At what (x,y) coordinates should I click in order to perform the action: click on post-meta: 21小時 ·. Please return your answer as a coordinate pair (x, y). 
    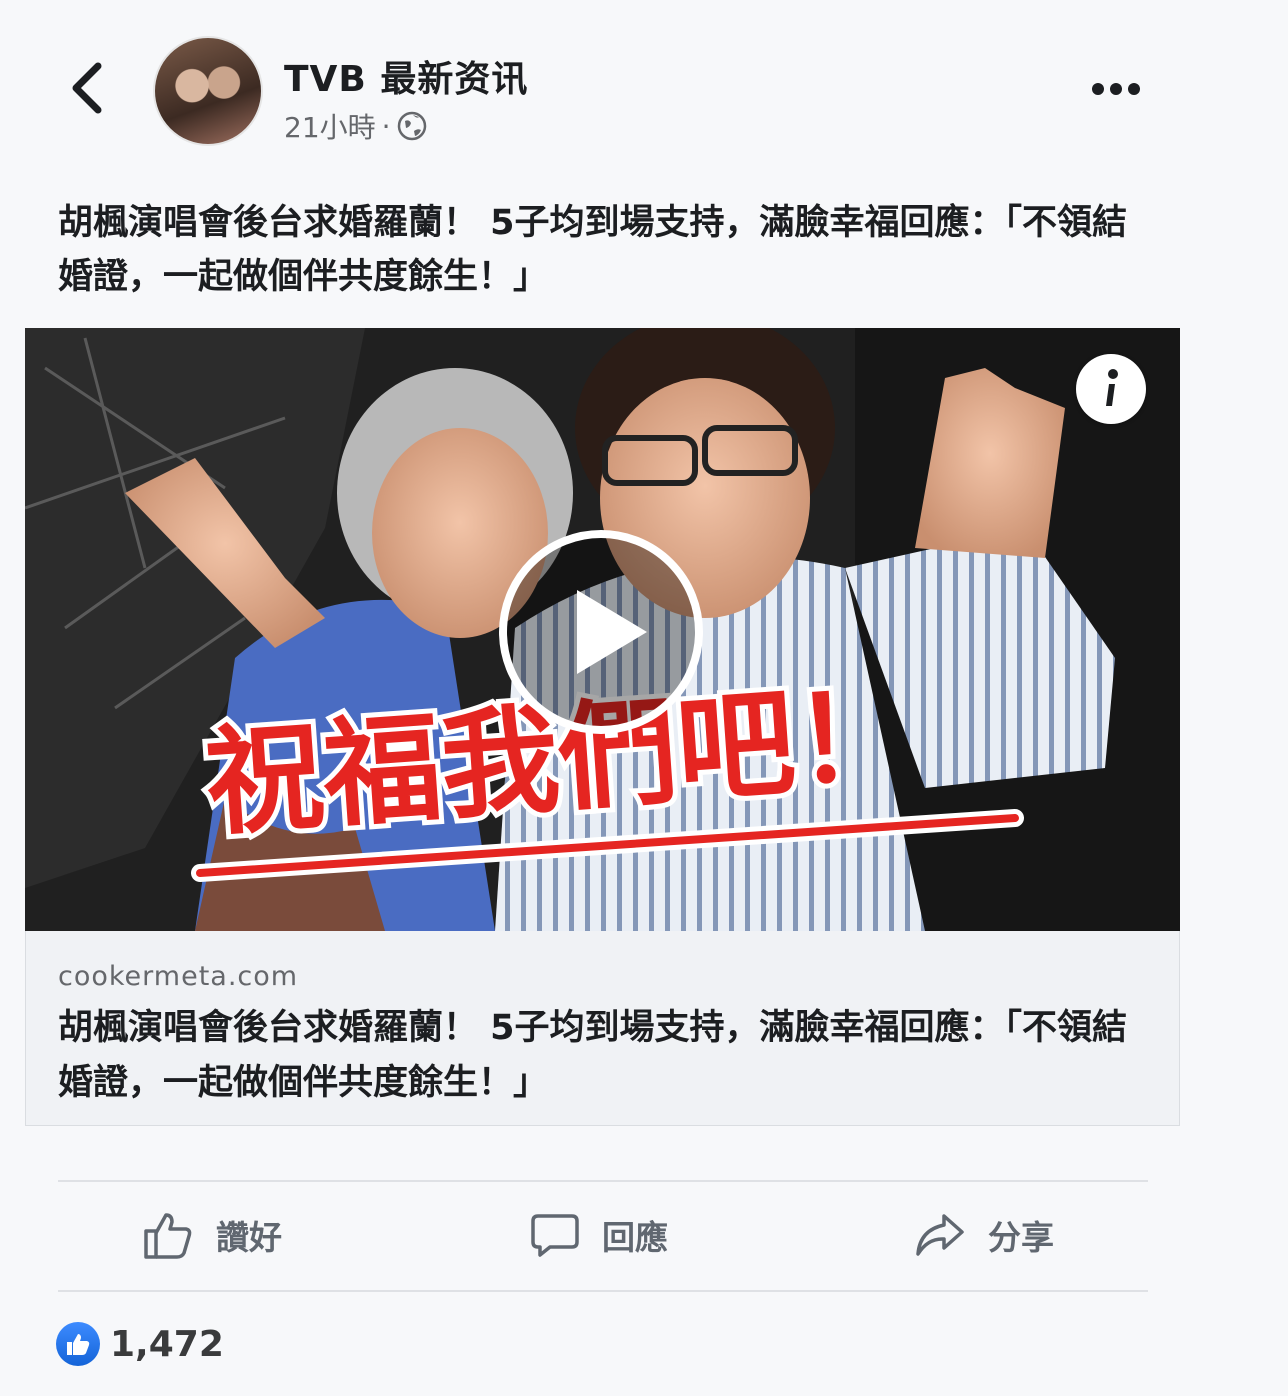
    Looking at the image, I should click on (355, 126).